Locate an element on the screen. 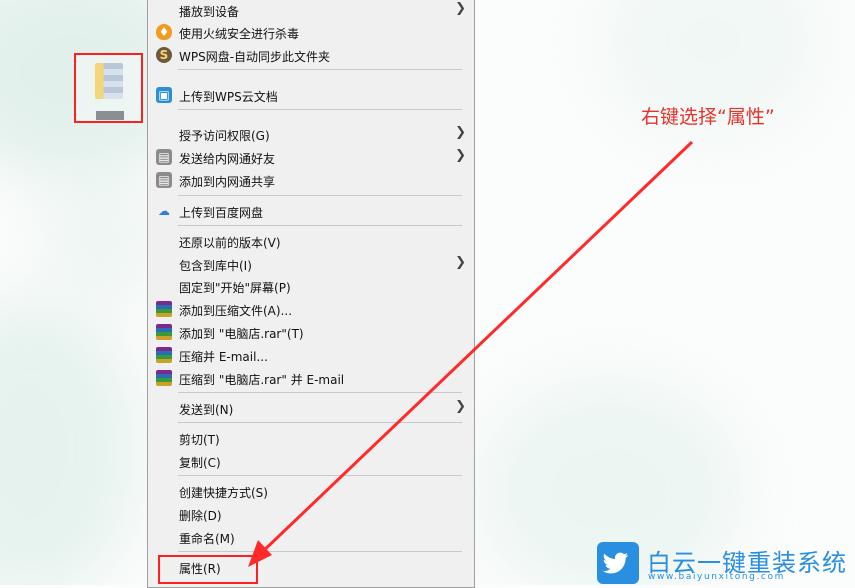 This screenshot has width=855, height=588. twitter-bird-icon is located at coordinates (618, 563).